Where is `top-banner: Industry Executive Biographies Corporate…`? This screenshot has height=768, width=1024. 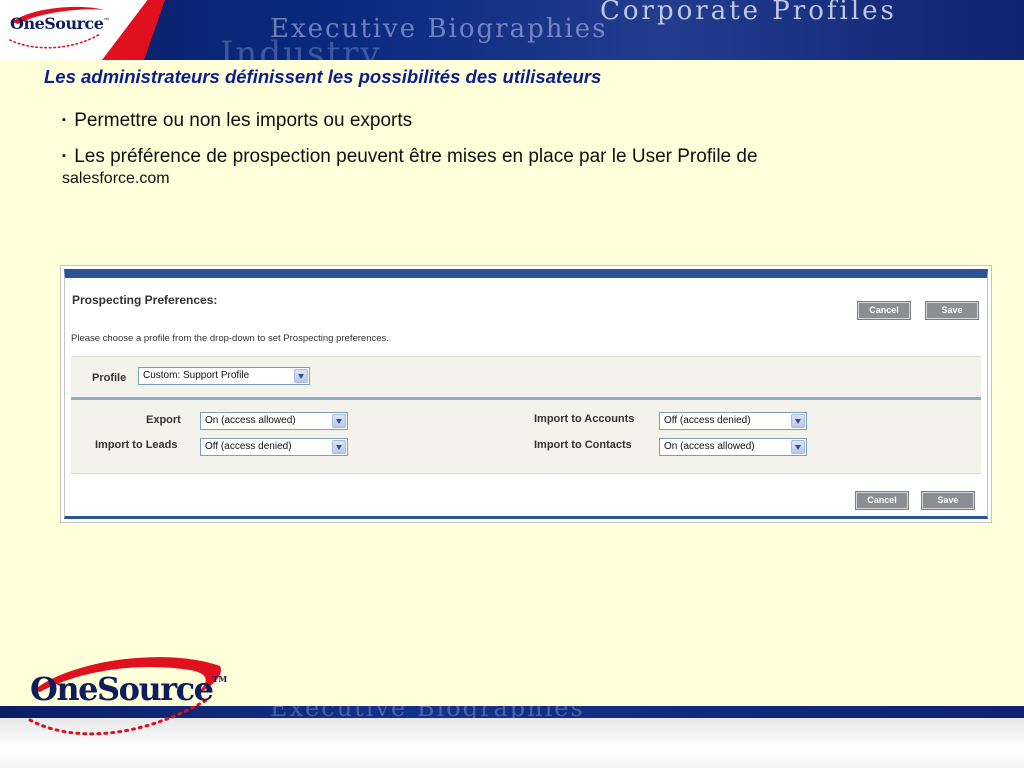
top-banner: Industry Executive Biographies Corporate… is located at coordinates (512, 30).